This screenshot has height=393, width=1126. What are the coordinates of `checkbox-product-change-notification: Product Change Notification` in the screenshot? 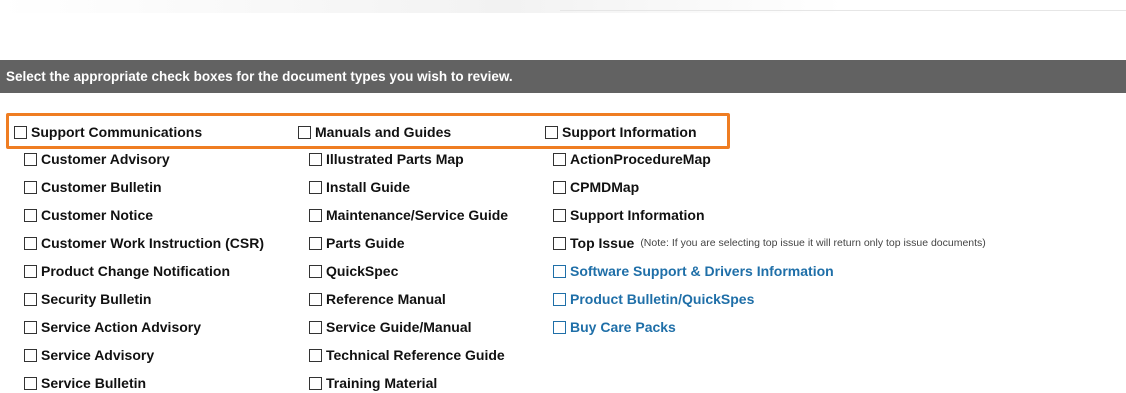 It's located at (127, 271).